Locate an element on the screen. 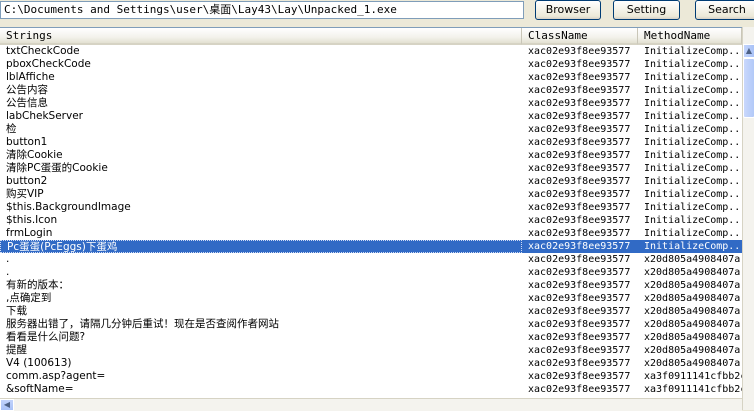  cell-string: . is located at coordinates (8, 272).